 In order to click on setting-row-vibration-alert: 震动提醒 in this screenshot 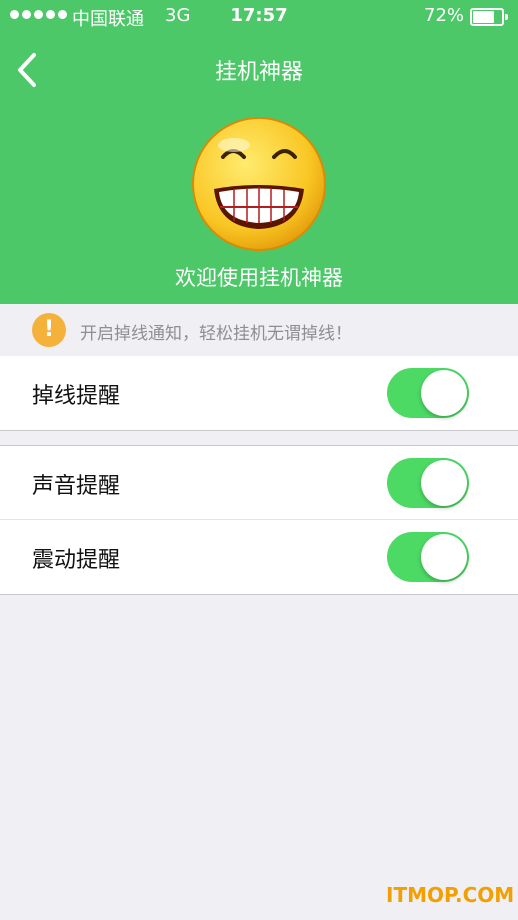, I will do `click(259, 557)`.